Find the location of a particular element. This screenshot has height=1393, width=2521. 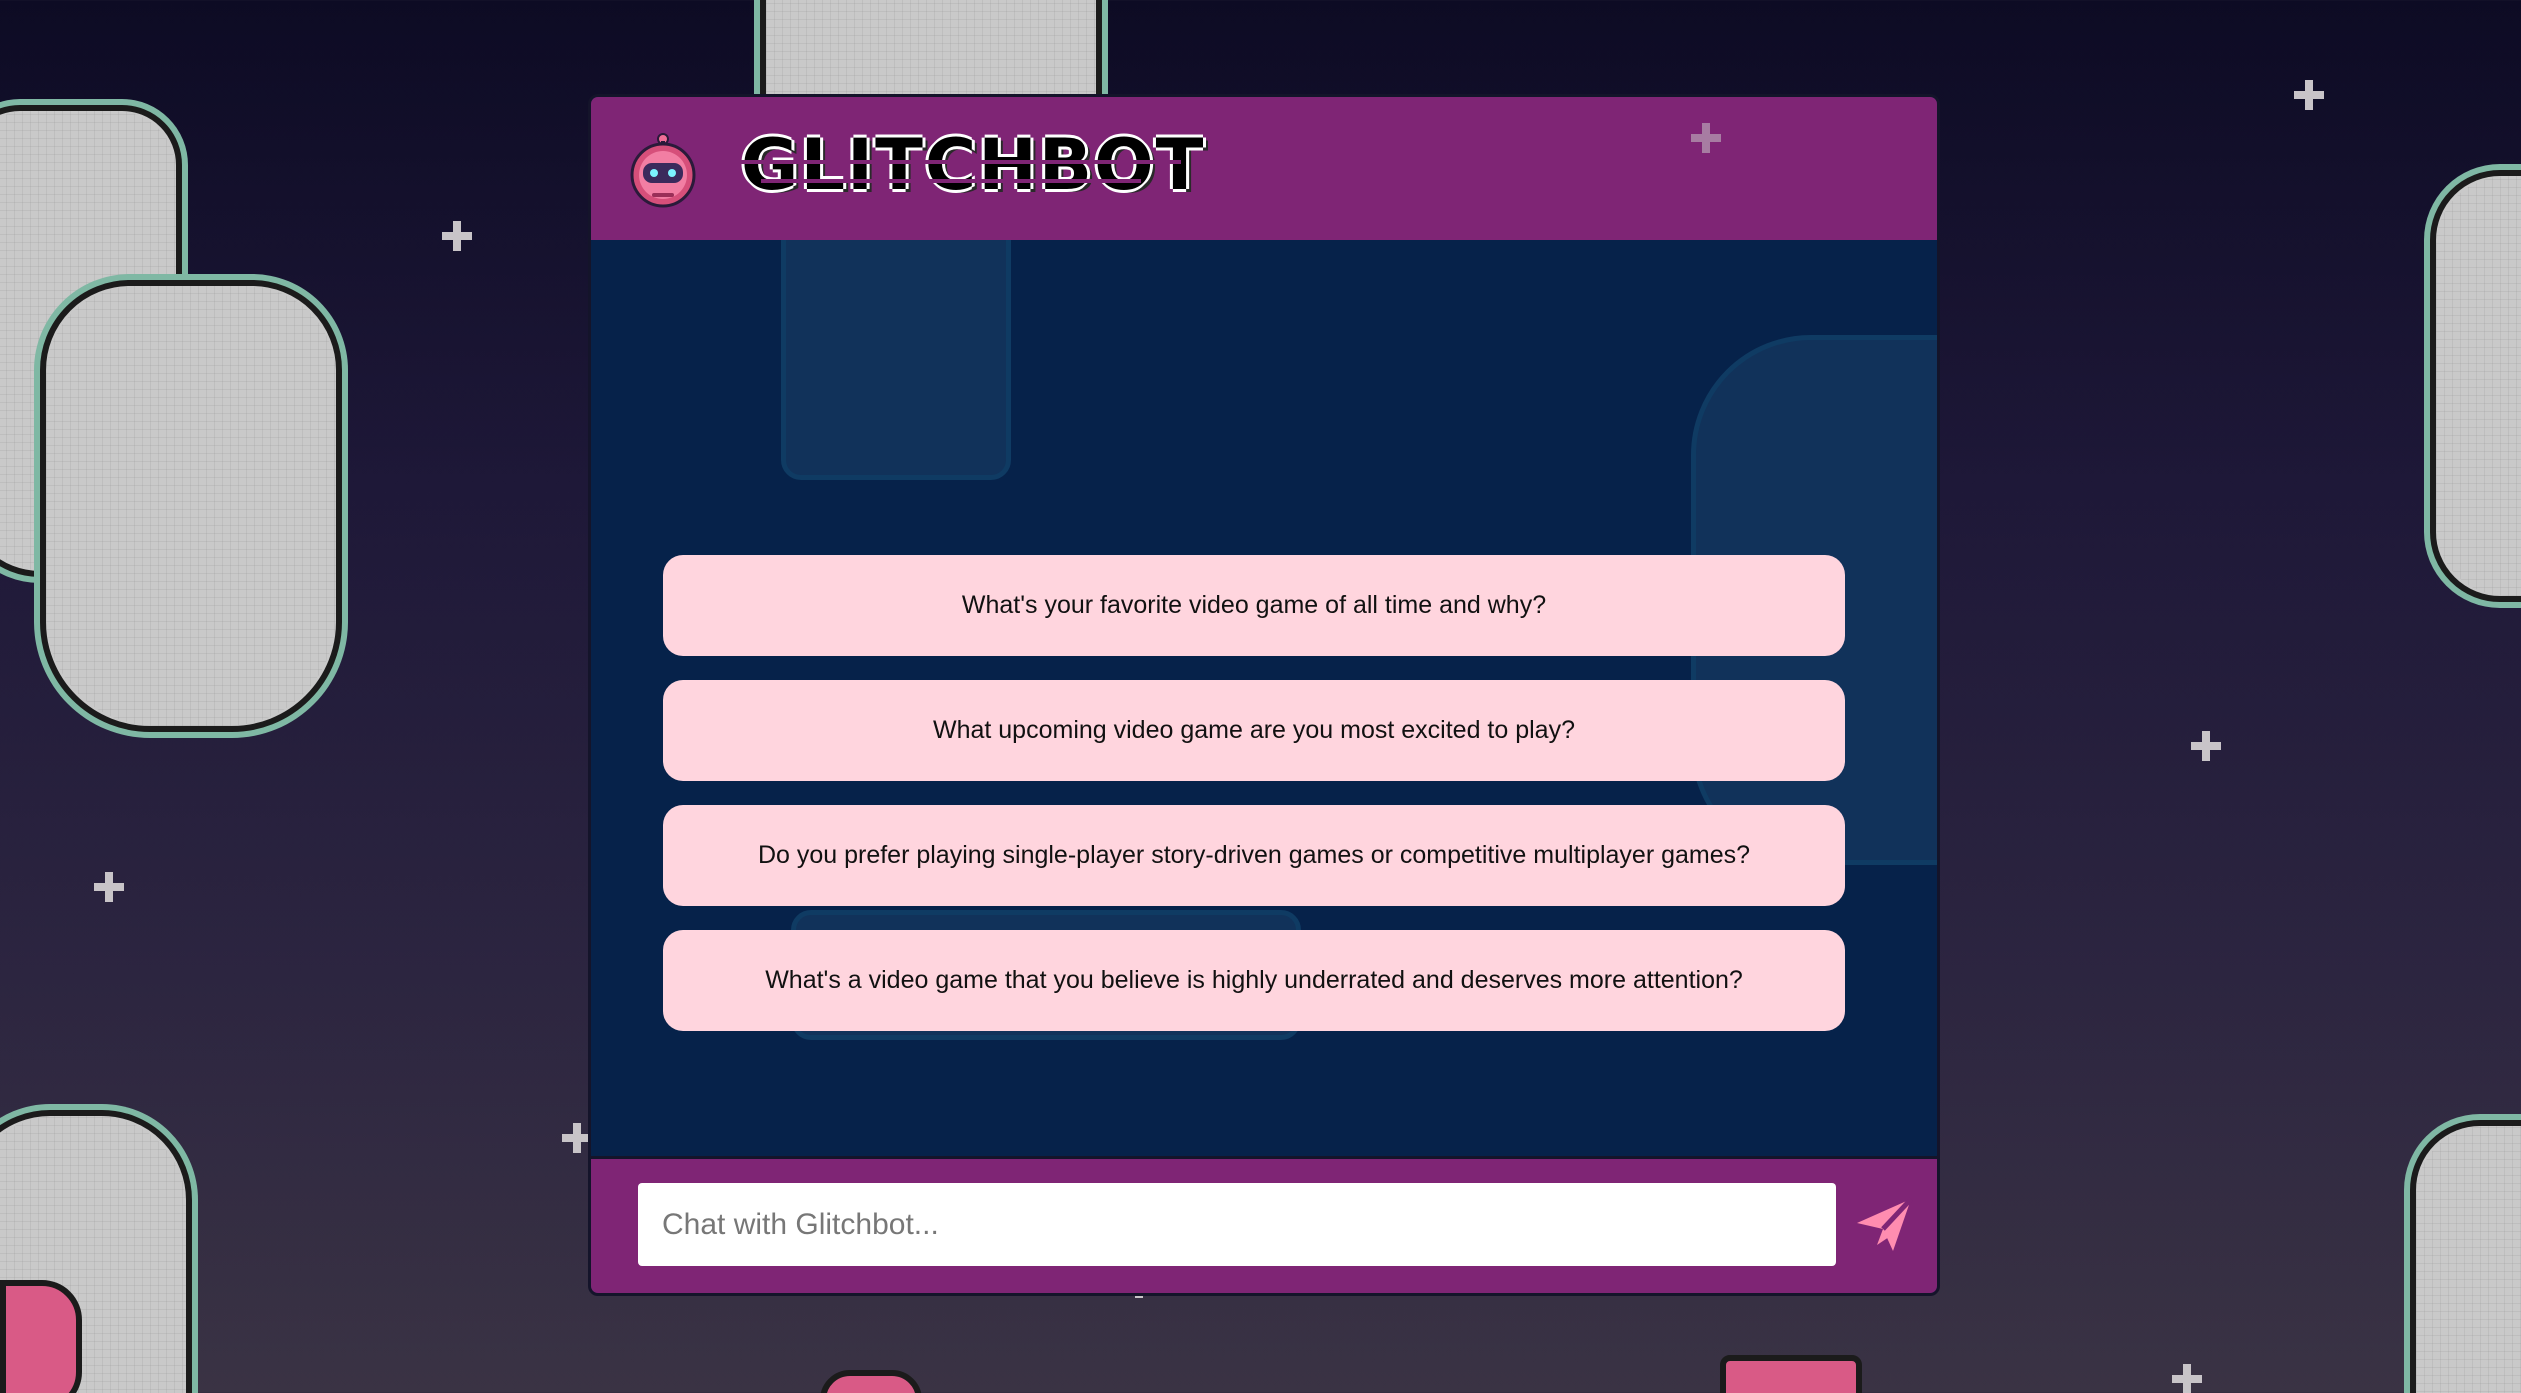

app-title: GLITCHBOT is located at coordinates (973, 165).